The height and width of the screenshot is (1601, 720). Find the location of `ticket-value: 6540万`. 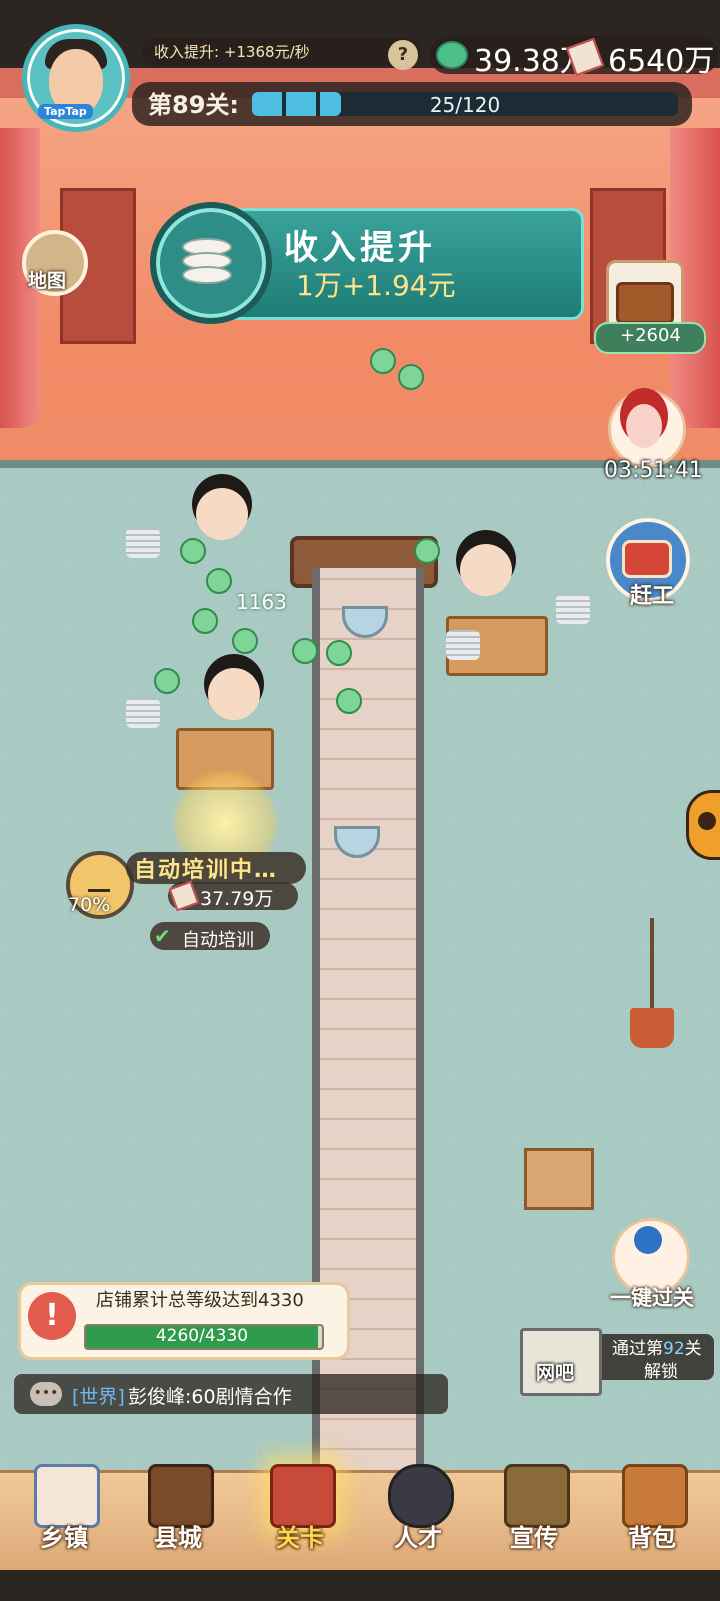

ticket-value: 6540万 is located at coordinates (661, 61).